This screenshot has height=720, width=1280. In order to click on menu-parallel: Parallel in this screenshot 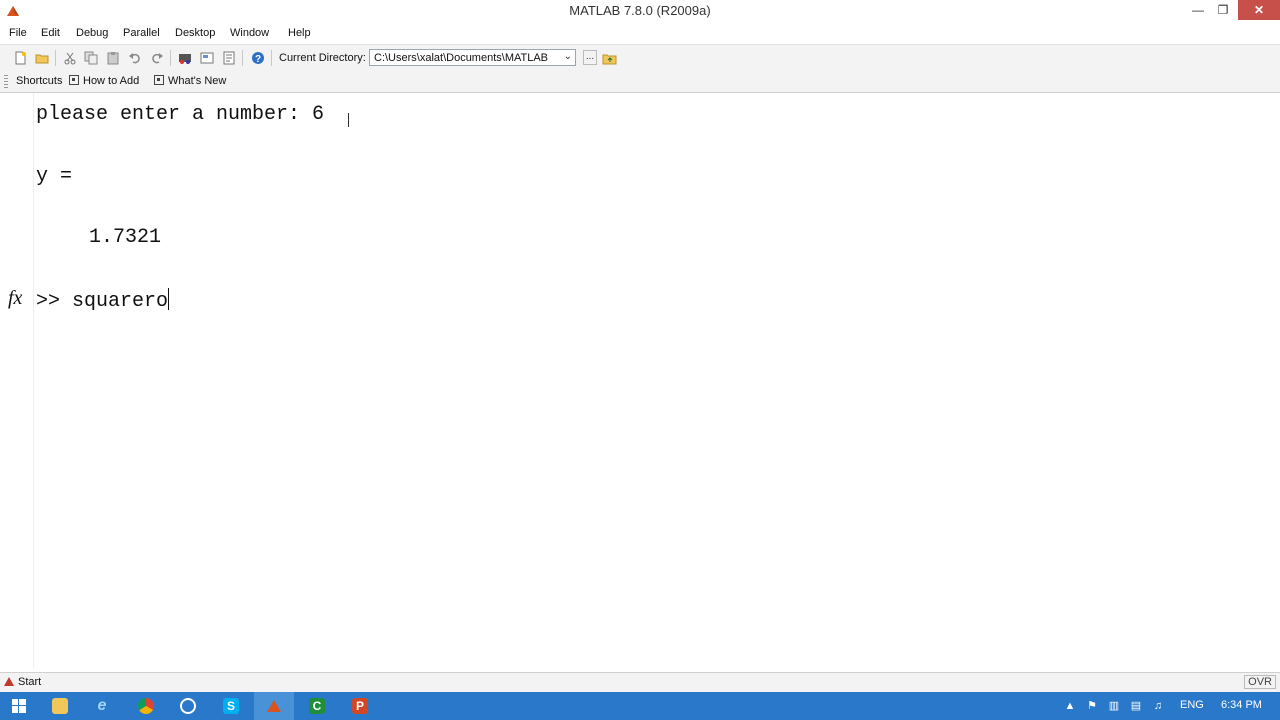, I will do `click(141, 33)`.